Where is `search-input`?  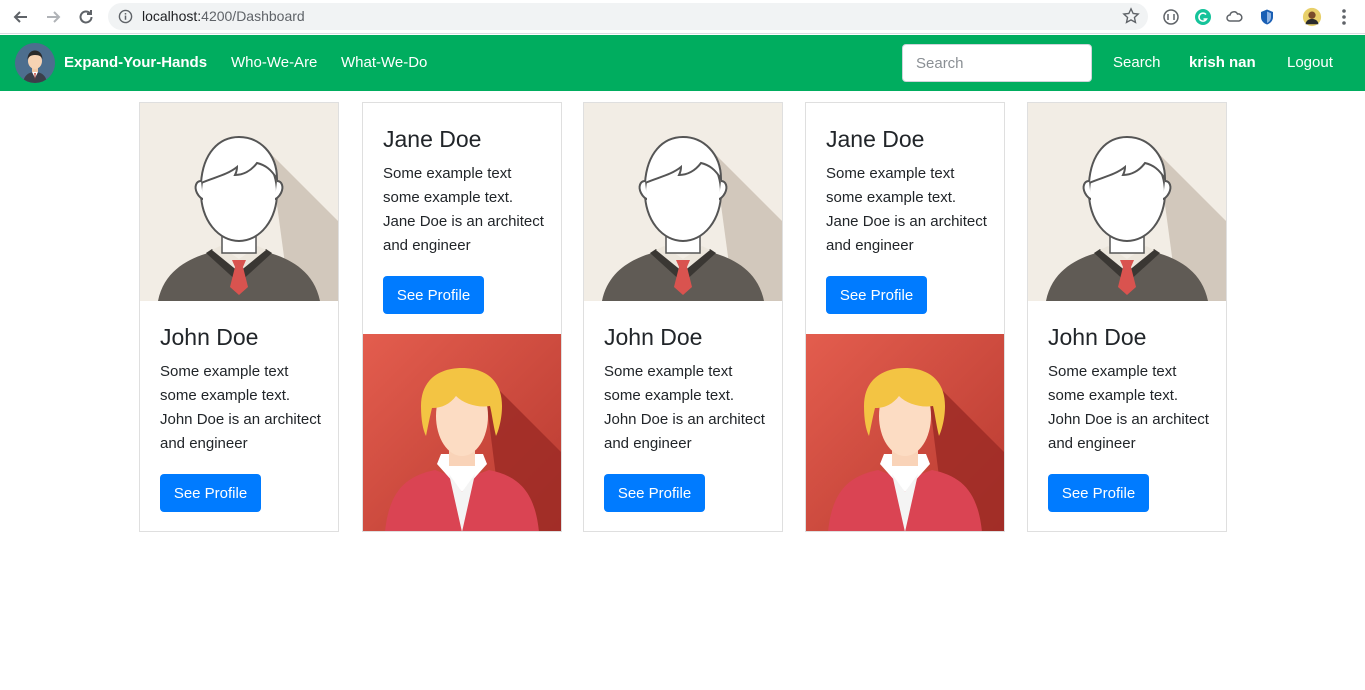 search-input is located at coordinates (997, 63).